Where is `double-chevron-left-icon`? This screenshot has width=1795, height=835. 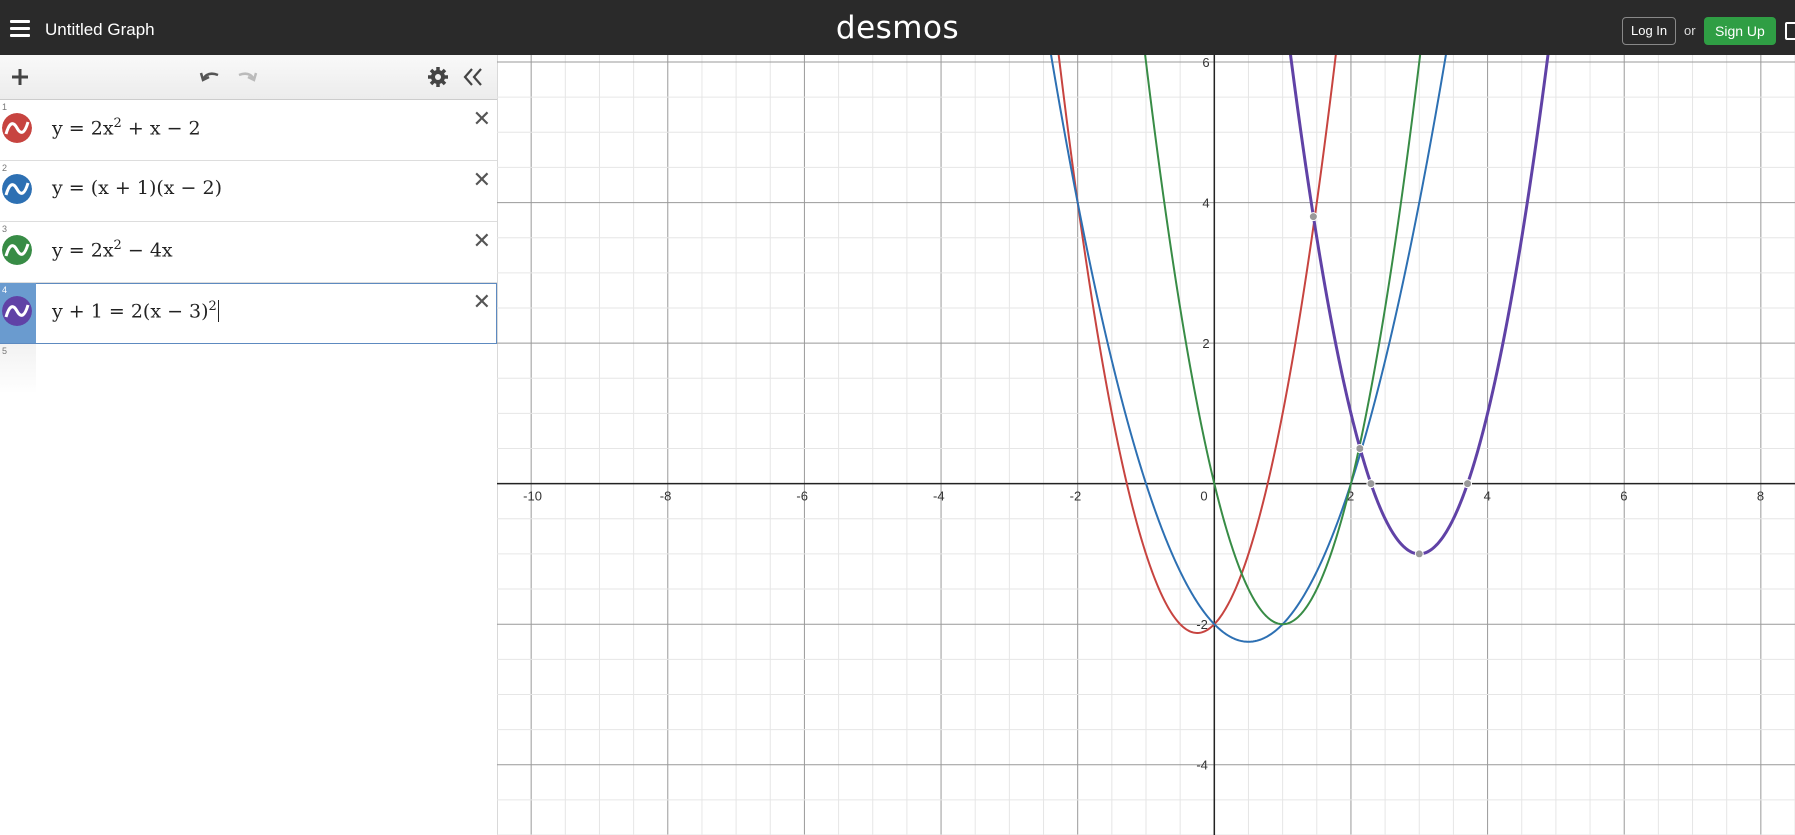 double-chevron-left-icon is located at coordinates (473, 77).